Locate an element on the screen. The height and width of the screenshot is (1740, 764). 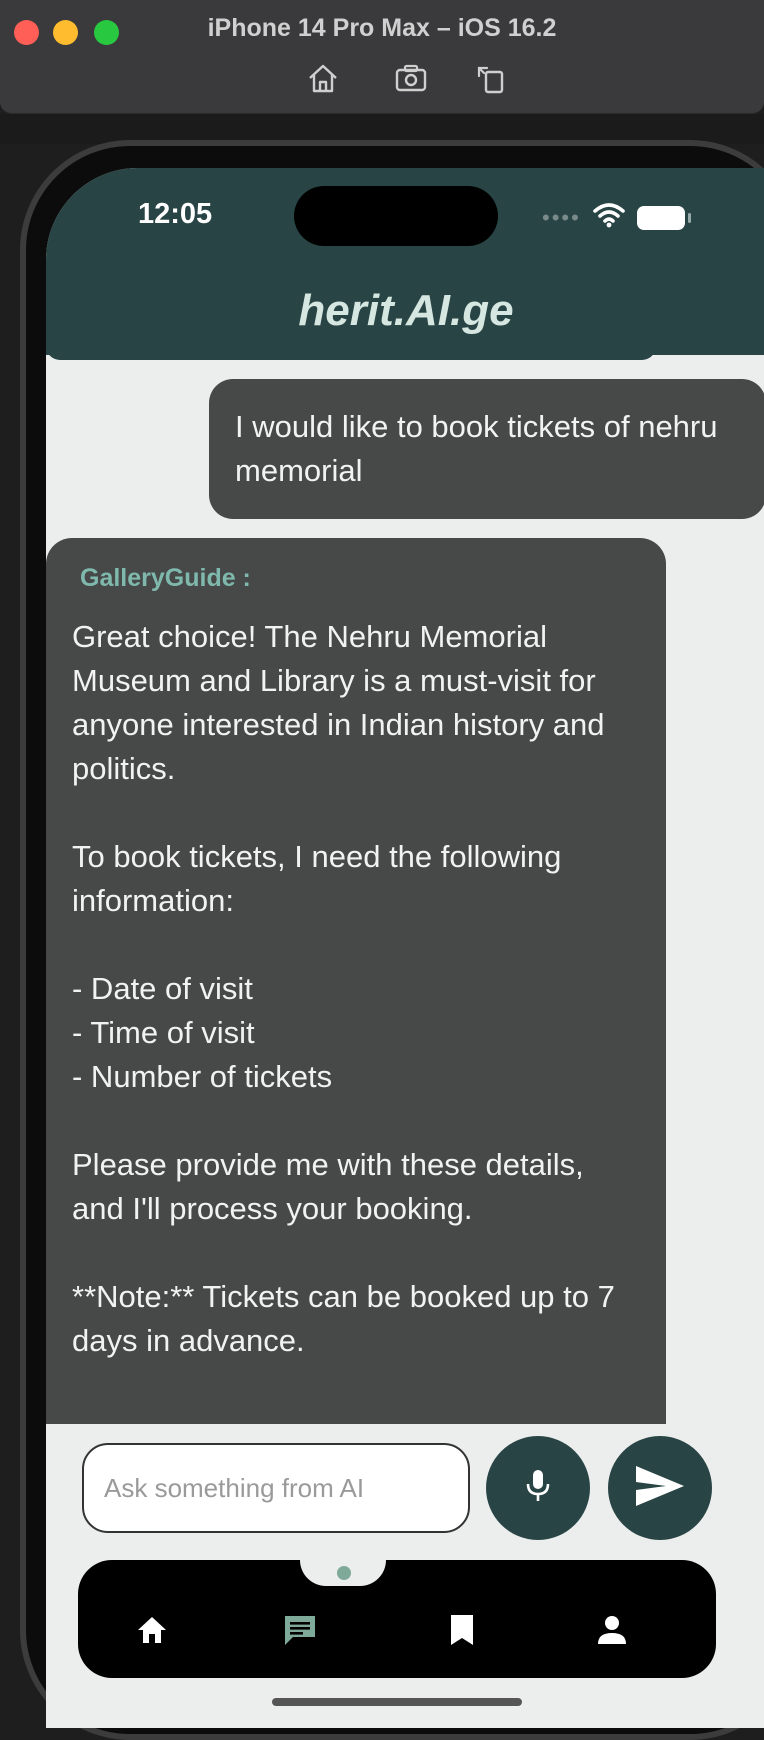
send-icon is located at coordinates (660, 1488).